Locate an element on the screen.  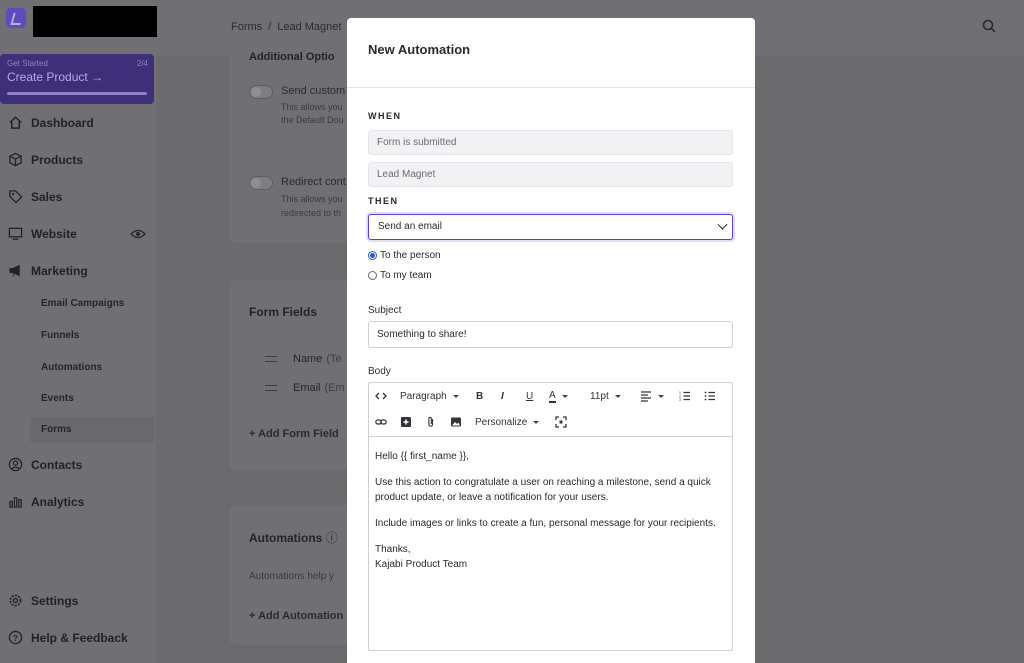
user-circle-icon is located at coordinates (15, 464).